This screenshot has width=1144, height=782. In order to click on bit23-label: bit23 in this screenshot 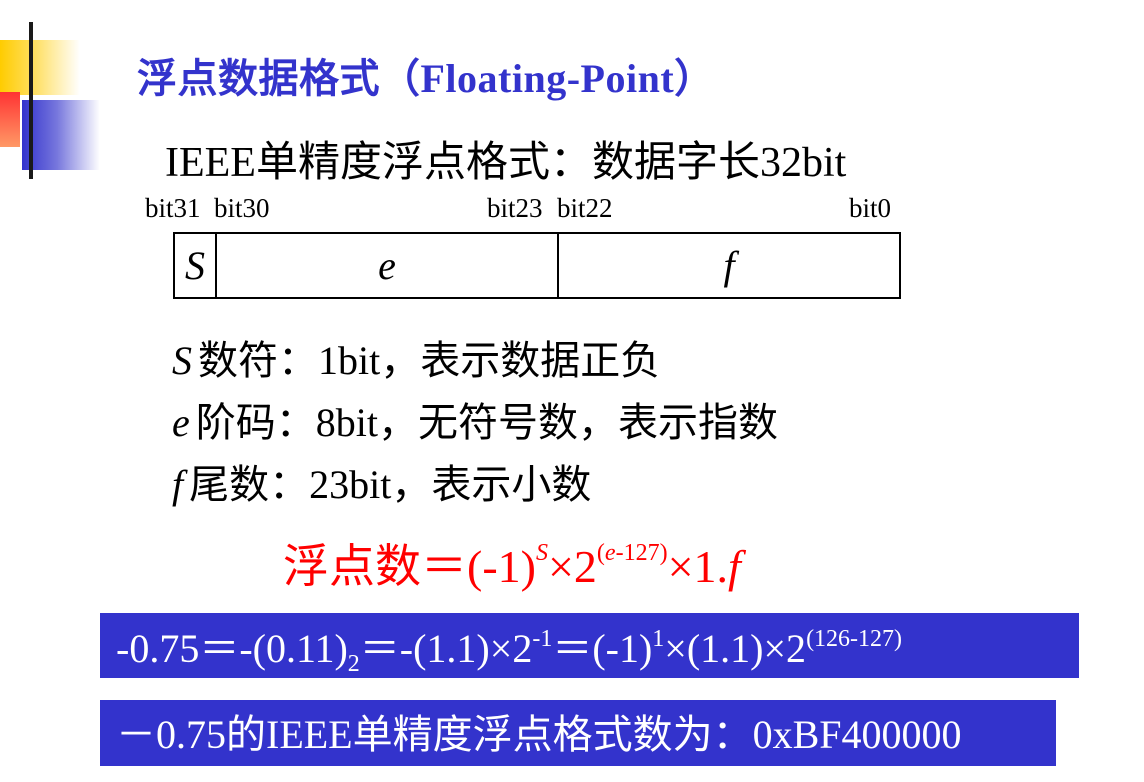, I will do `click(515, 208)`.